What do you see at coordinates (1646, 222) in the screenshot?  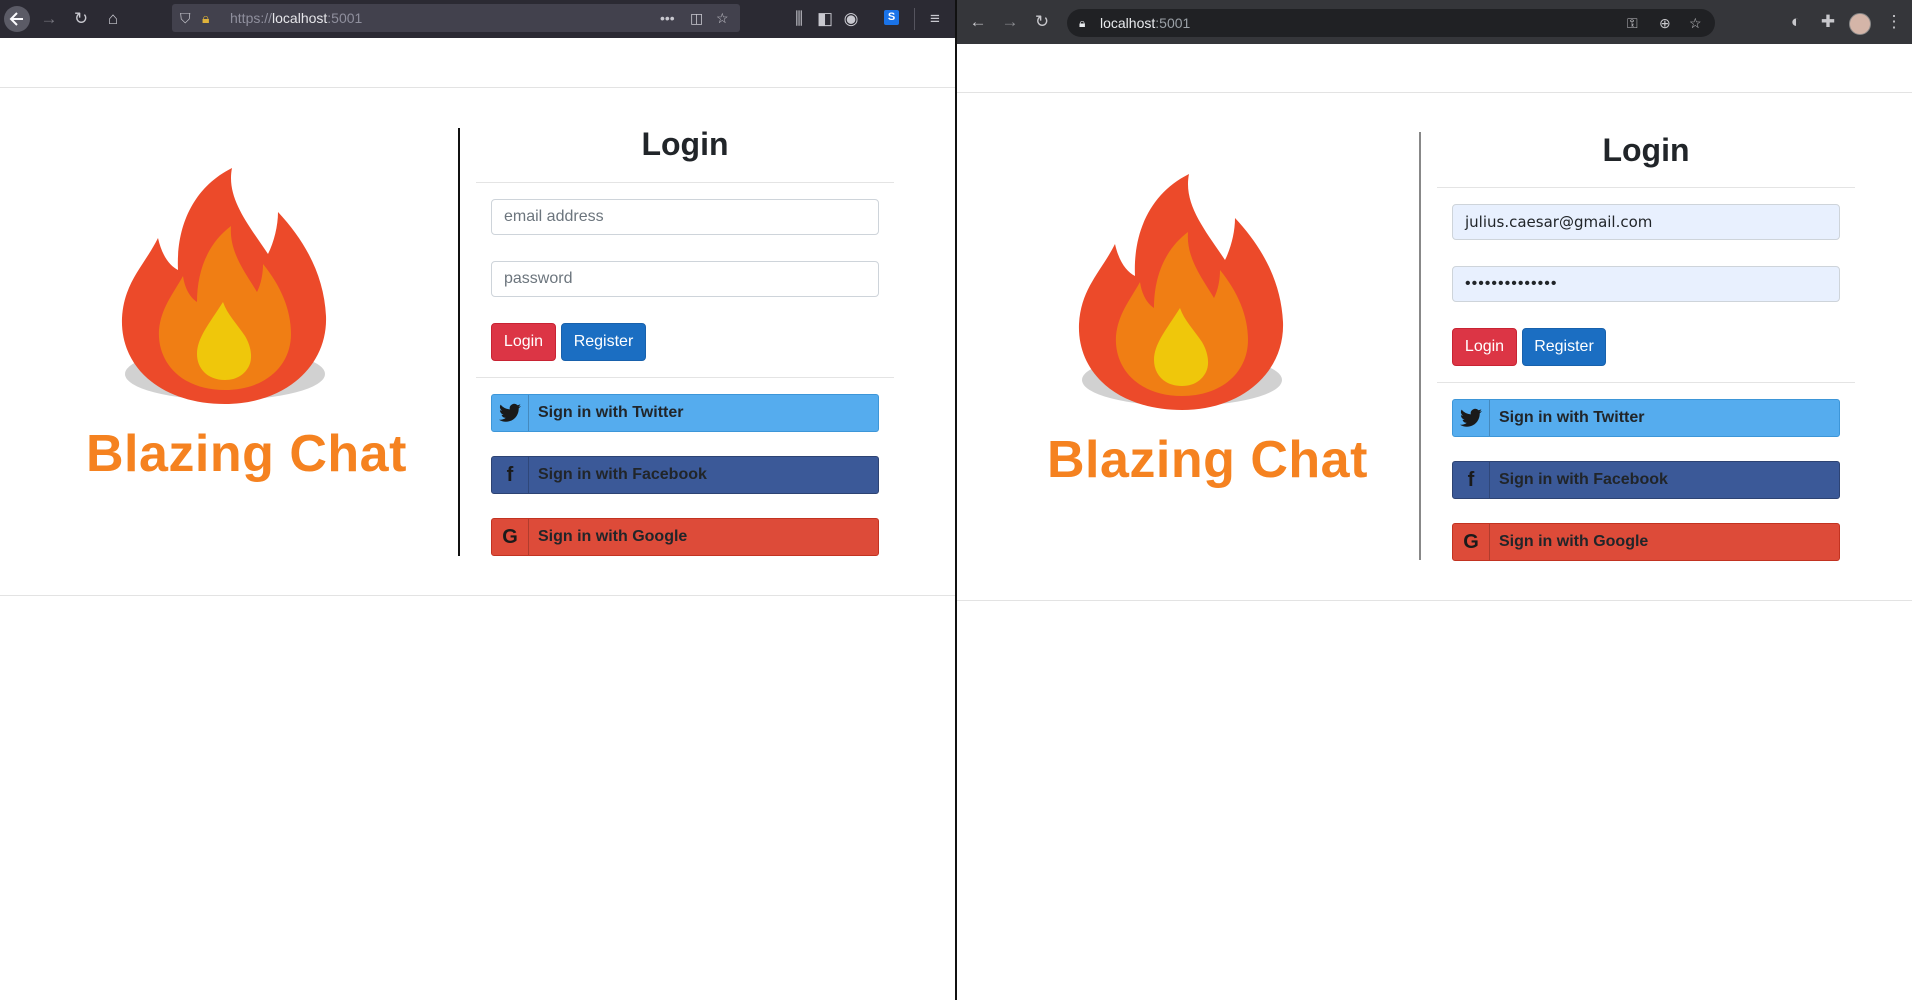 I see `email-input: julius.caesar@gmail.com` at bounding box center [1646, 222].